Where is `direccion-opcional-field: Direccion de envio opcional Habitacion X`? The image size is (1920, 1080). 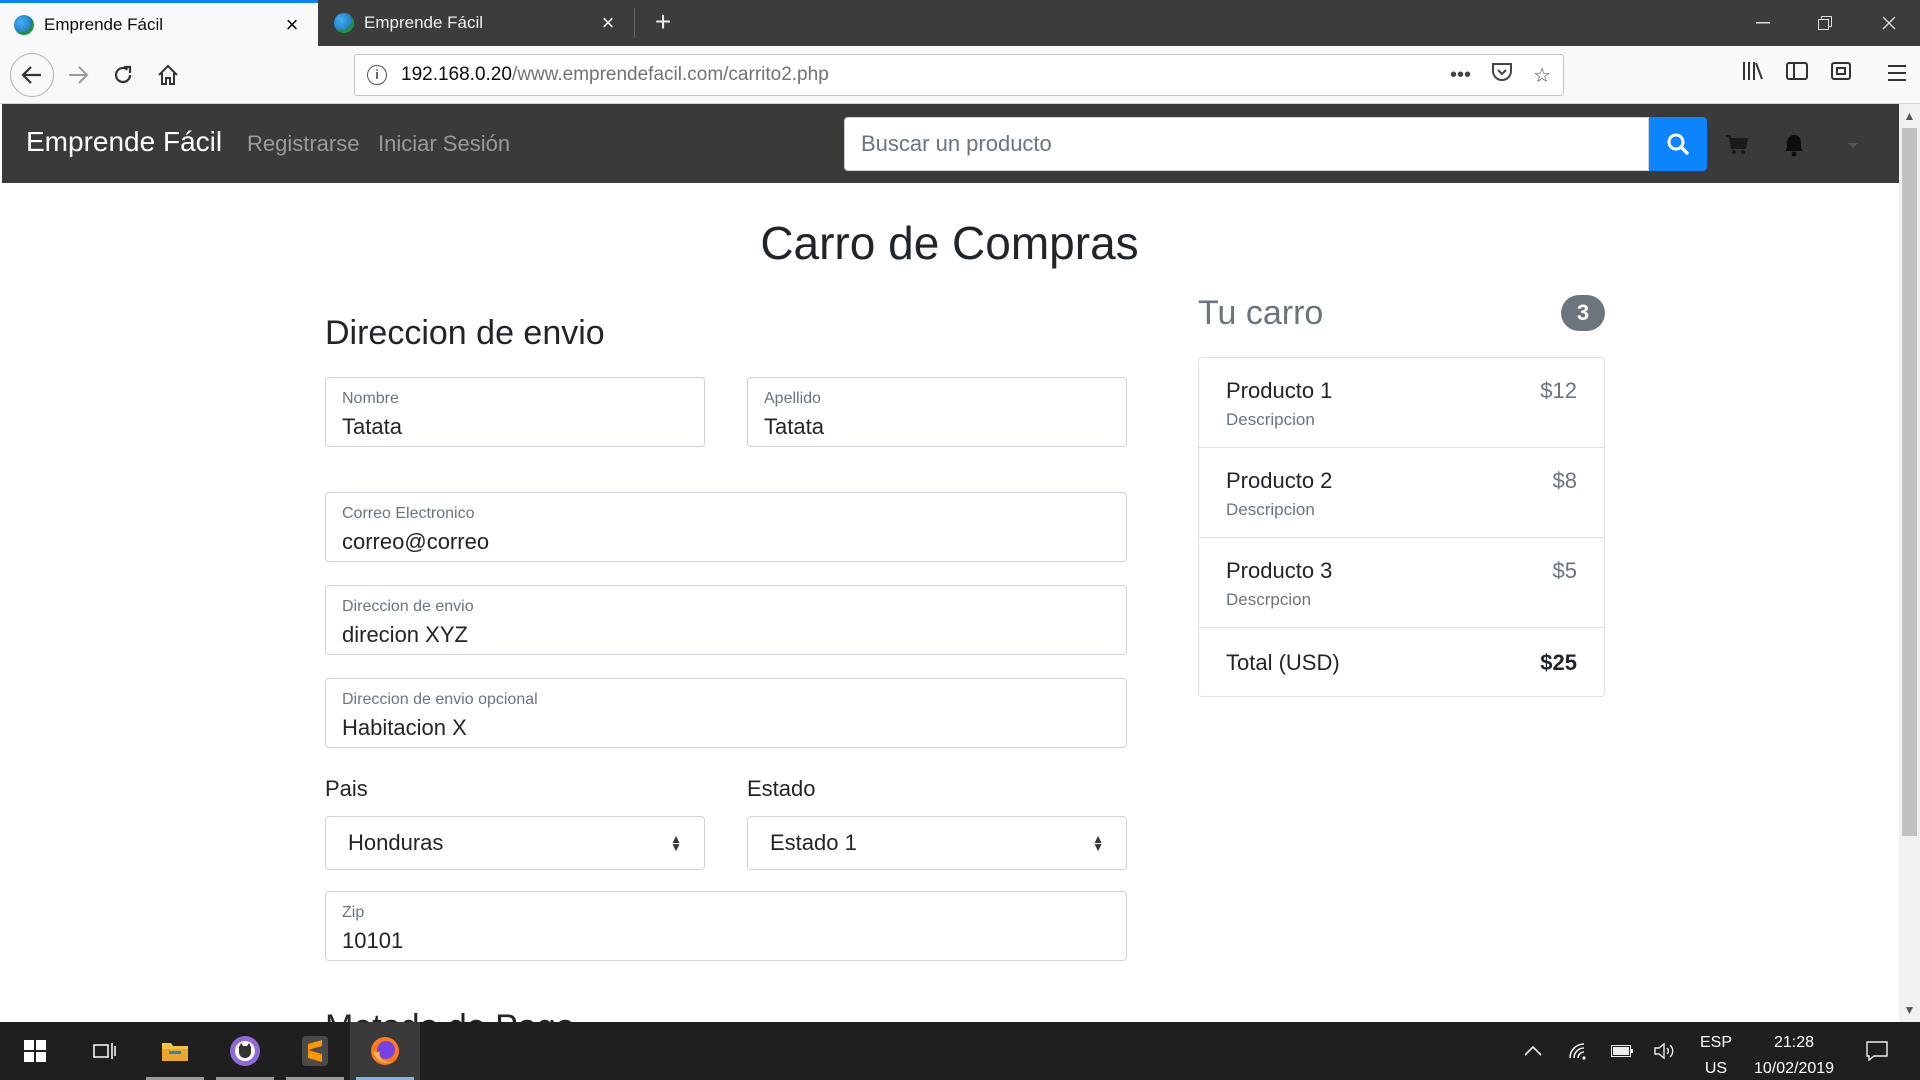
direccion-opcional-field: Direccion de envio opcional Habitacion X is located at coordinates (726, 713).